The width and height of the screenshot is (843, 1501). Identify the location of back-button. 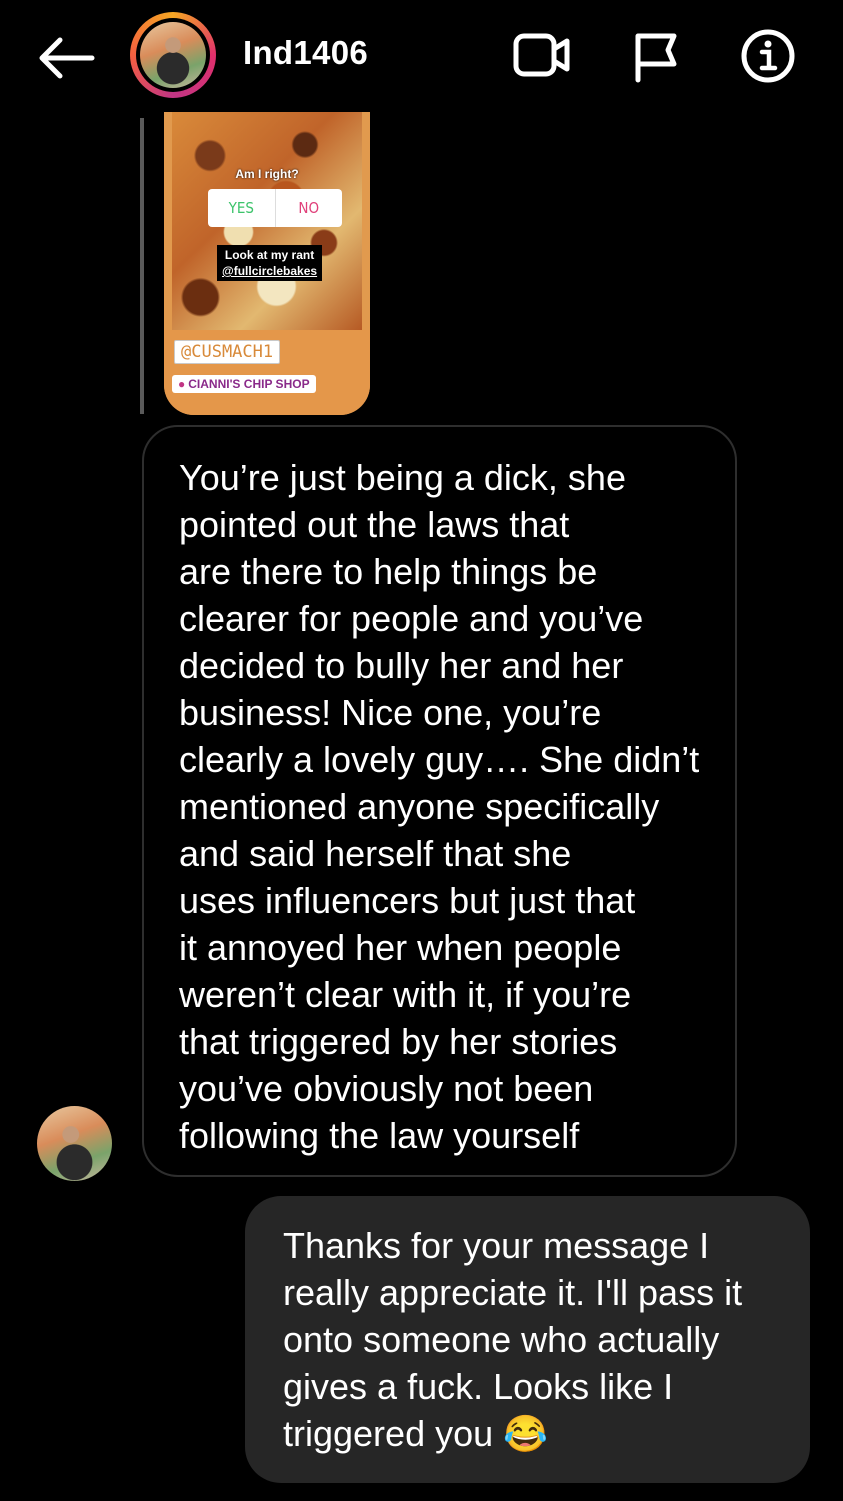
(66, 58).